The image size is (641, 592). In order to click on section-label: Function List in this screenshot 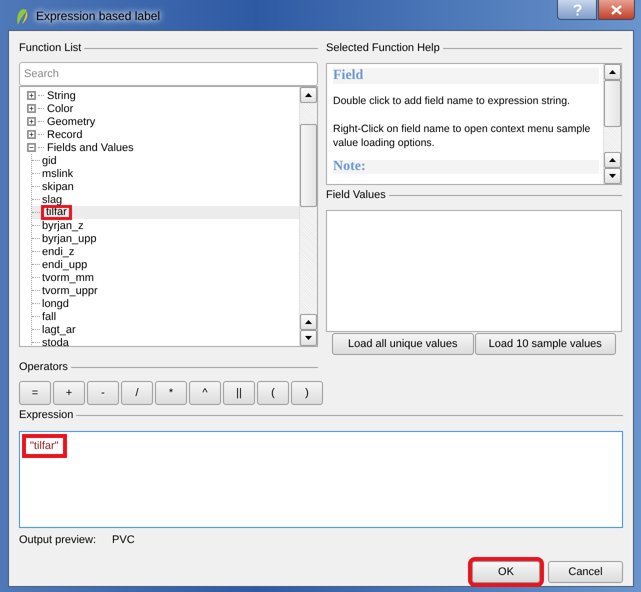, I will do `click(50, 48)`.